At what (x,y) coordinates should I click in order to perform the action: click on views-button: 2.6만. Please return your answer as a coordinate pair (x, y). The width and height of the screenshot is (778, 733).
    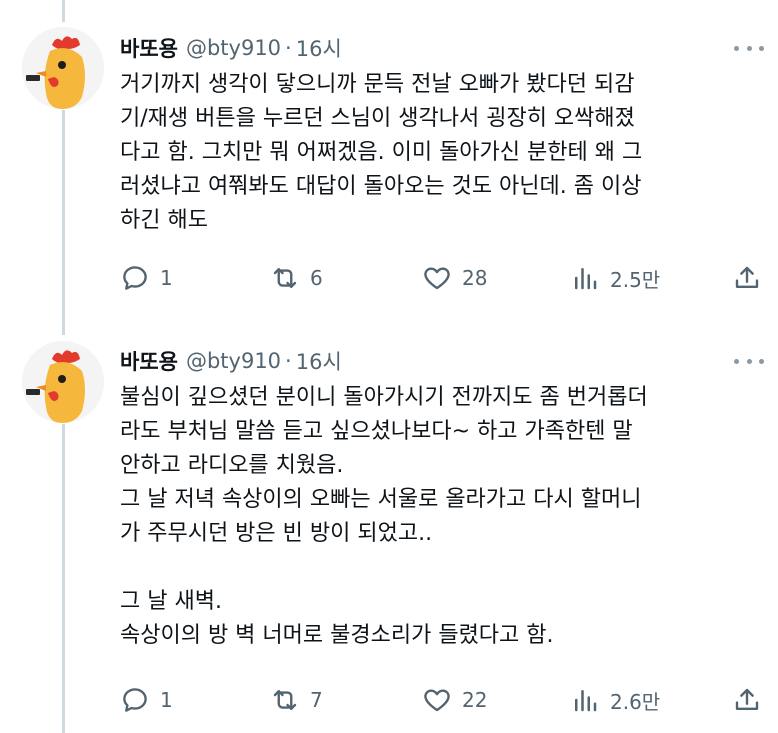
    Looking at the image, I should click on (615, 700).